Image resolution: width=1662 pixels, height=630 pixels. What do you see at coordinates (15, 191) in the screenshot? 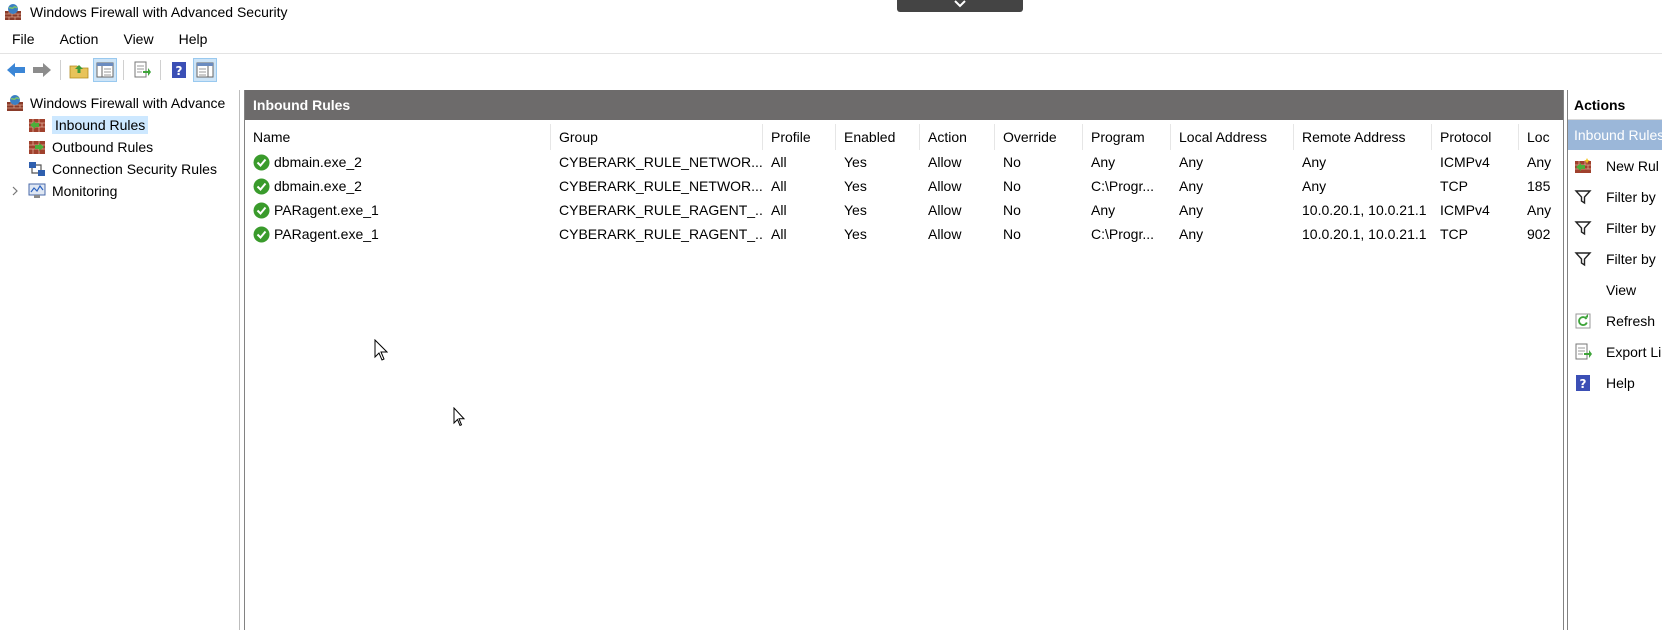
I see `chevron-right-icon` at bounding box center [15, 191].